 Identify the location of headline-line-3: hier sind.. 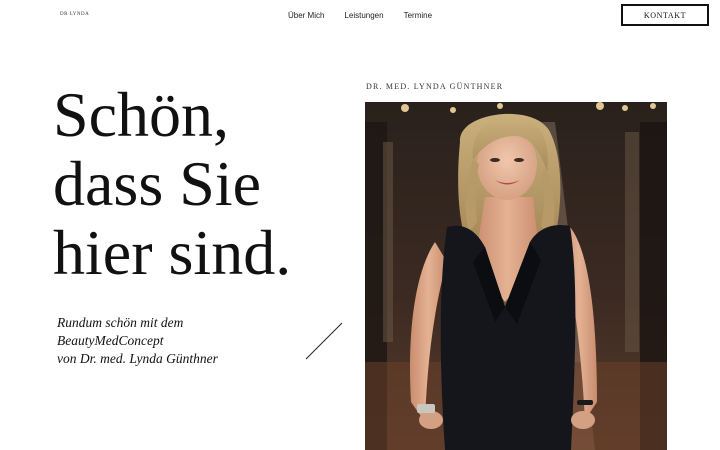
(172, 252).